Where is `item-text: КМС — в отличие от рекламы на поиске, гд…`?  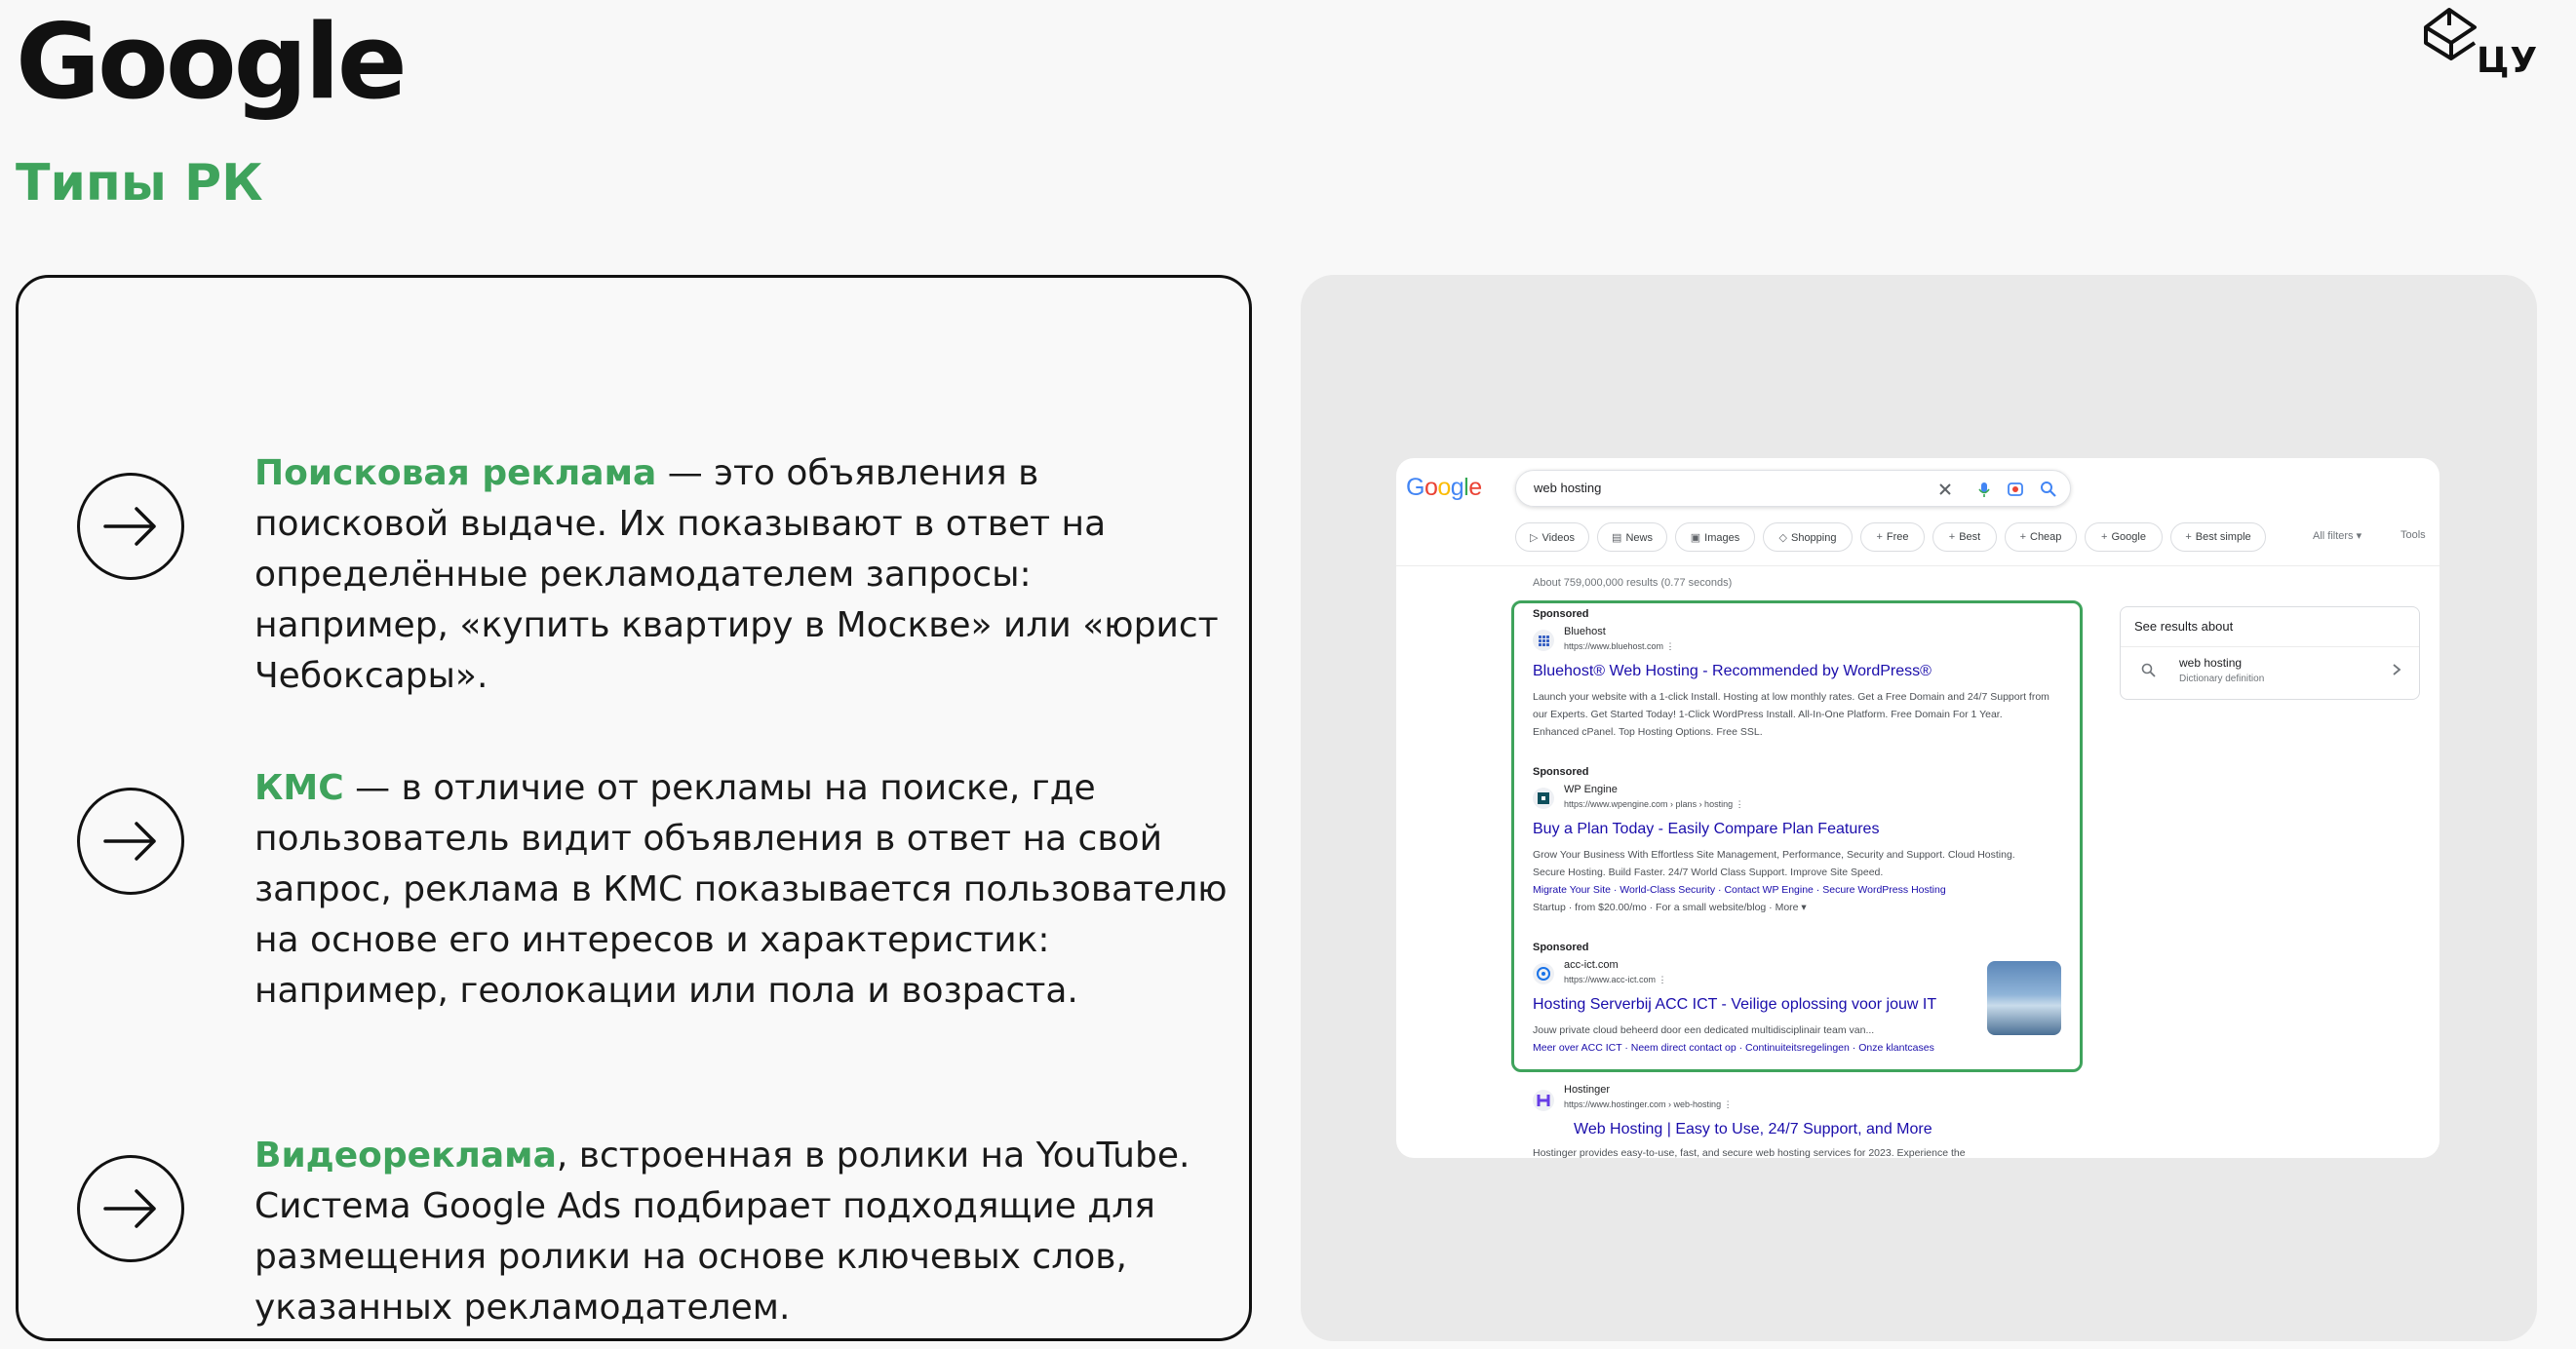 item-text: КМС — в отличие от рекламы на поиске, гд… is located at coordinates (741, 890).